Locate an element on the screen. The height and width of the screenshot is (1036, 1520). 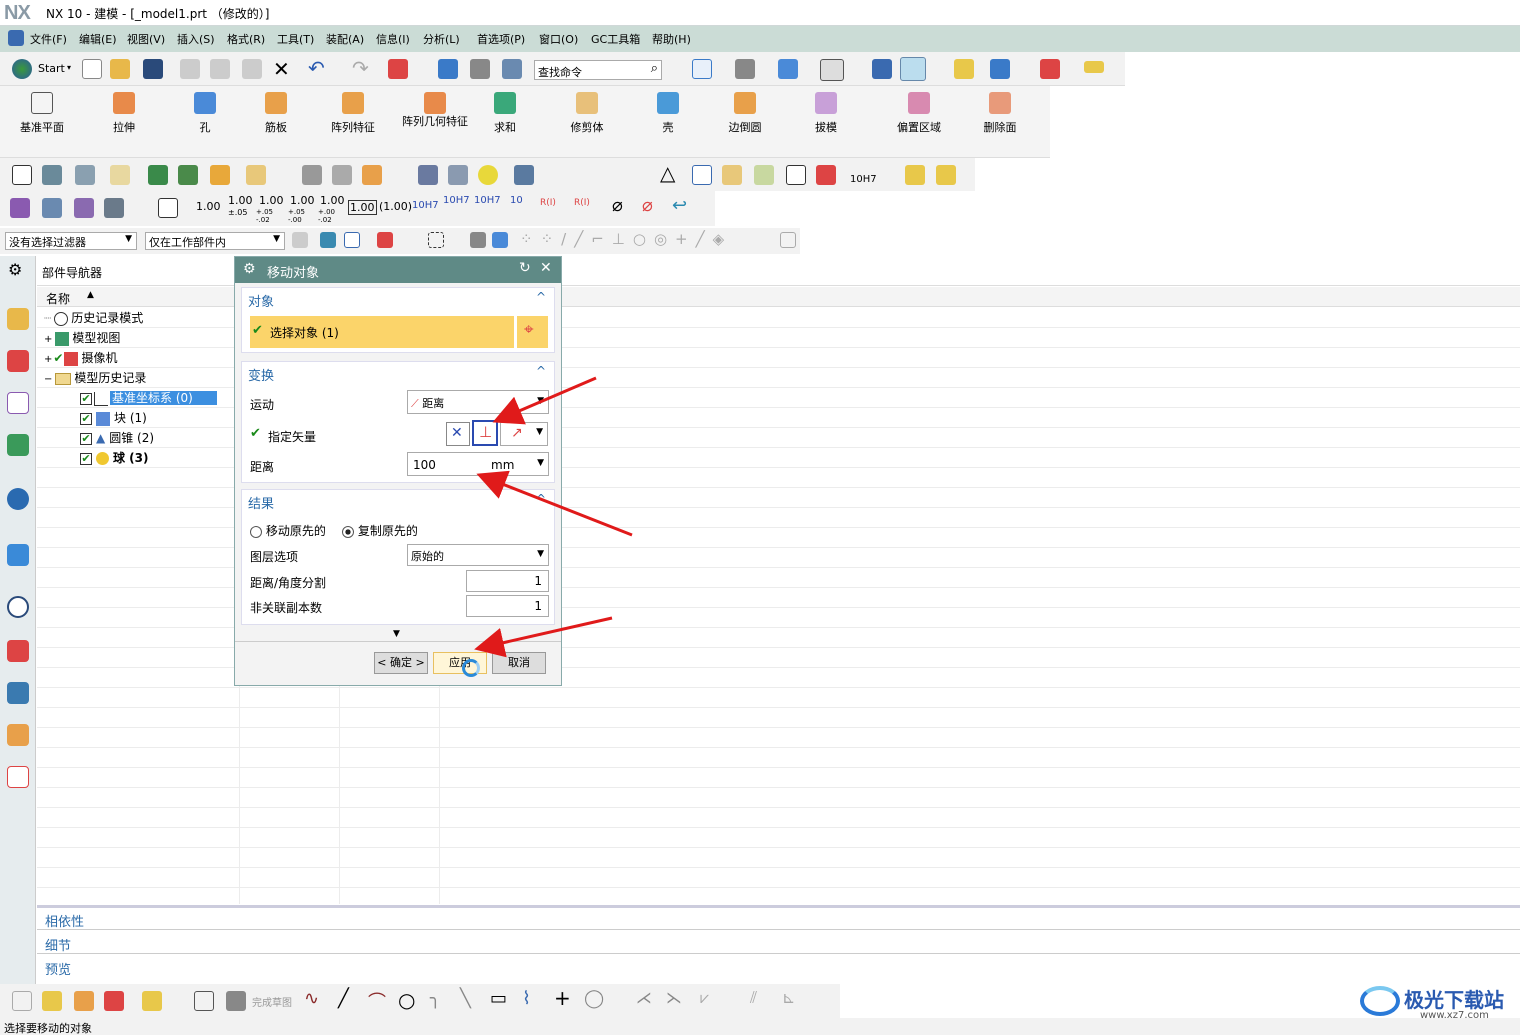
extend-icon: ⋋ is located at coordinates (674, 997).